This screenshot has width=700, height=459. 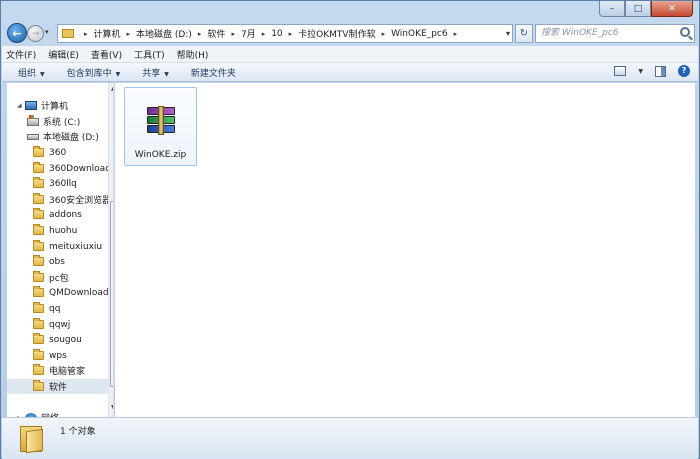 What do you see at coordinates (508, 33) in the screenshot?
I see `address-dropdown: ▾` at bounding box center [508, 33].